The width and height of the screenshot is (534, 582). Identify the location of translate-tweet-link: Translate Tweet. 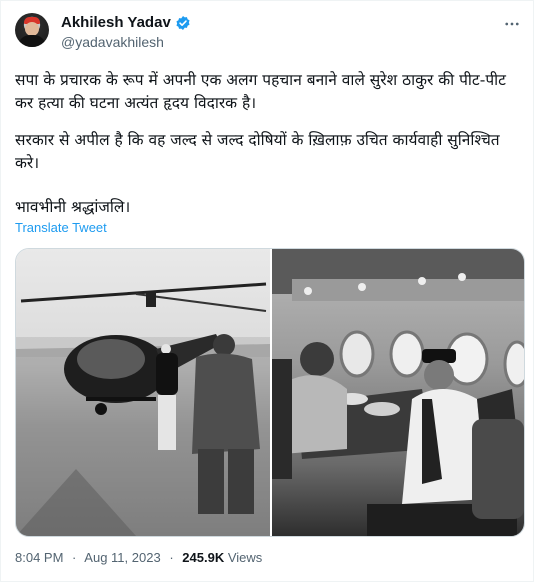
(61, 227).